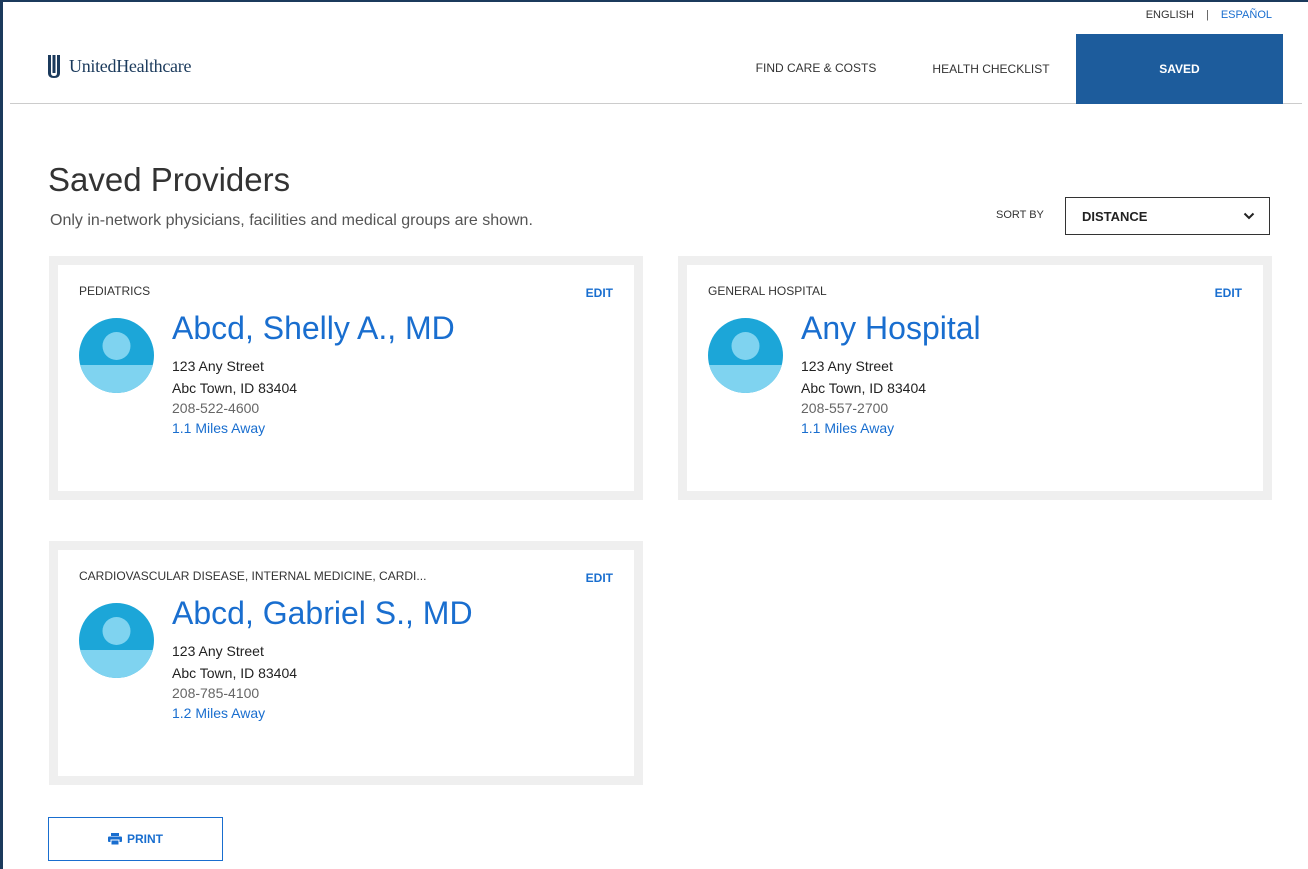  Describe the element at coordinates (169, 179) in the screenshot. I see `page-title: Saved Providers` at that location.